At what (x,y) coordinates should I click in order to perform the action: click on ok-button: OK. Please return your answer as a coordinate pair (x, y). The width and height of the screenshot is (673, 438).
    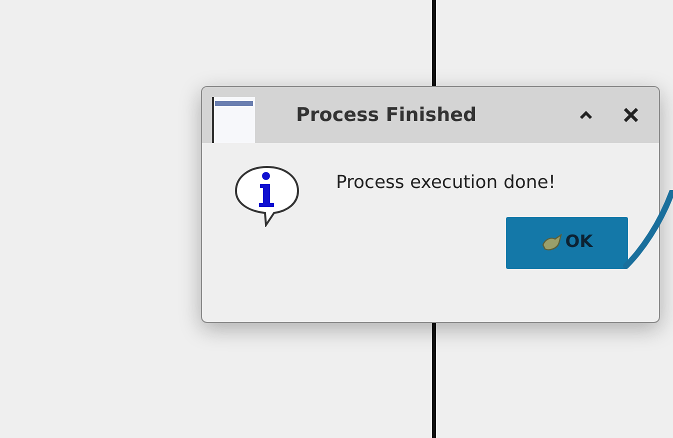
    Looking at the image, I should click on (567, 243).